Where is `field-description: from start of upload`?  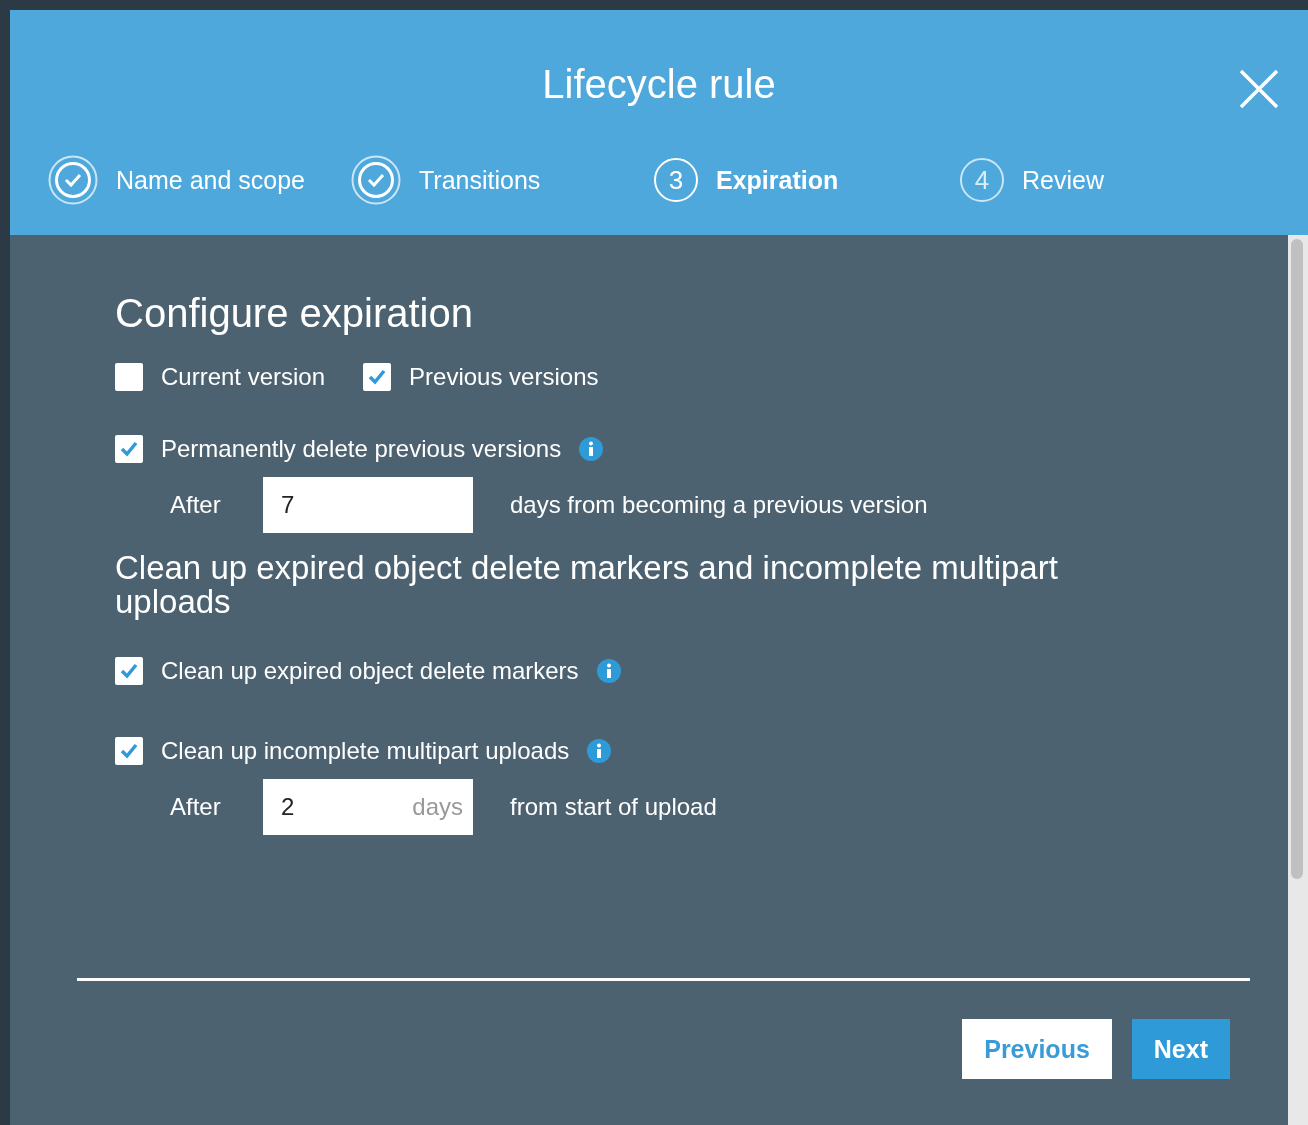
field-description: from start of upload is located at coordinates (613, 807).